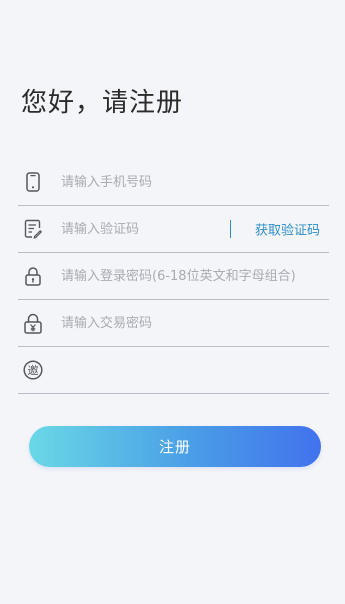  Describe the element at coordinates (181, 370) in the screenshot. I see `invite-code-input` at that location.